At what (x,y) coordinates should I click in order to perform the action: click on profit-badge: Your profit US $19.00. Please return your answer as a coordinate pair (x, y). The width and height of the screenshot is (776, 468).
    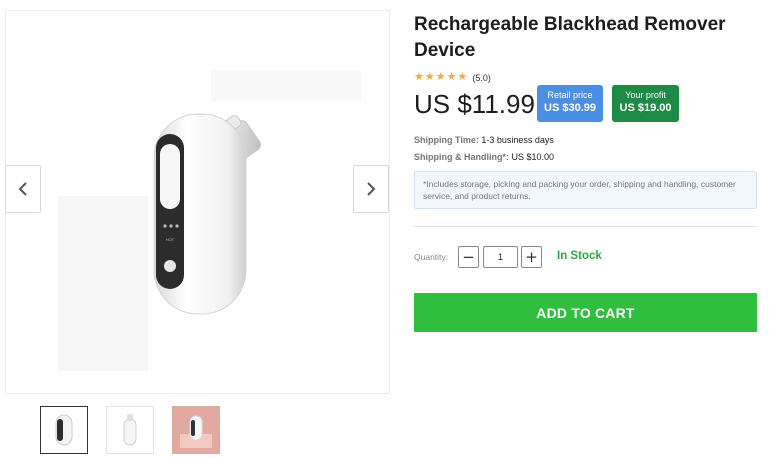
    Looking at the image, I should click on (645, 103).